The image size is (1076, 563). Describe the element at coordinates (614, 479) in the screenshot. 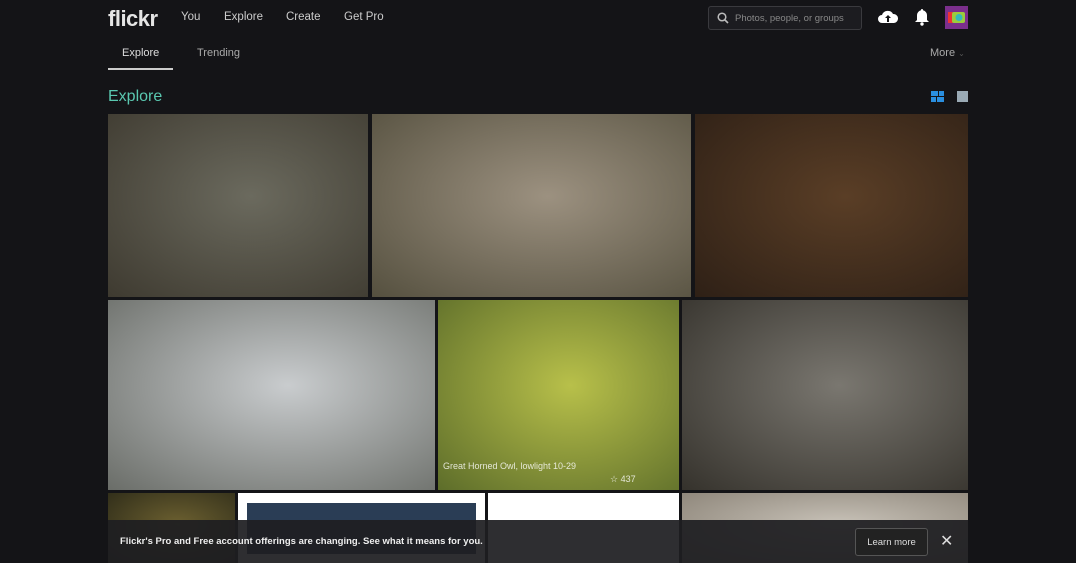

I see `star-icon: ☆` at that location.